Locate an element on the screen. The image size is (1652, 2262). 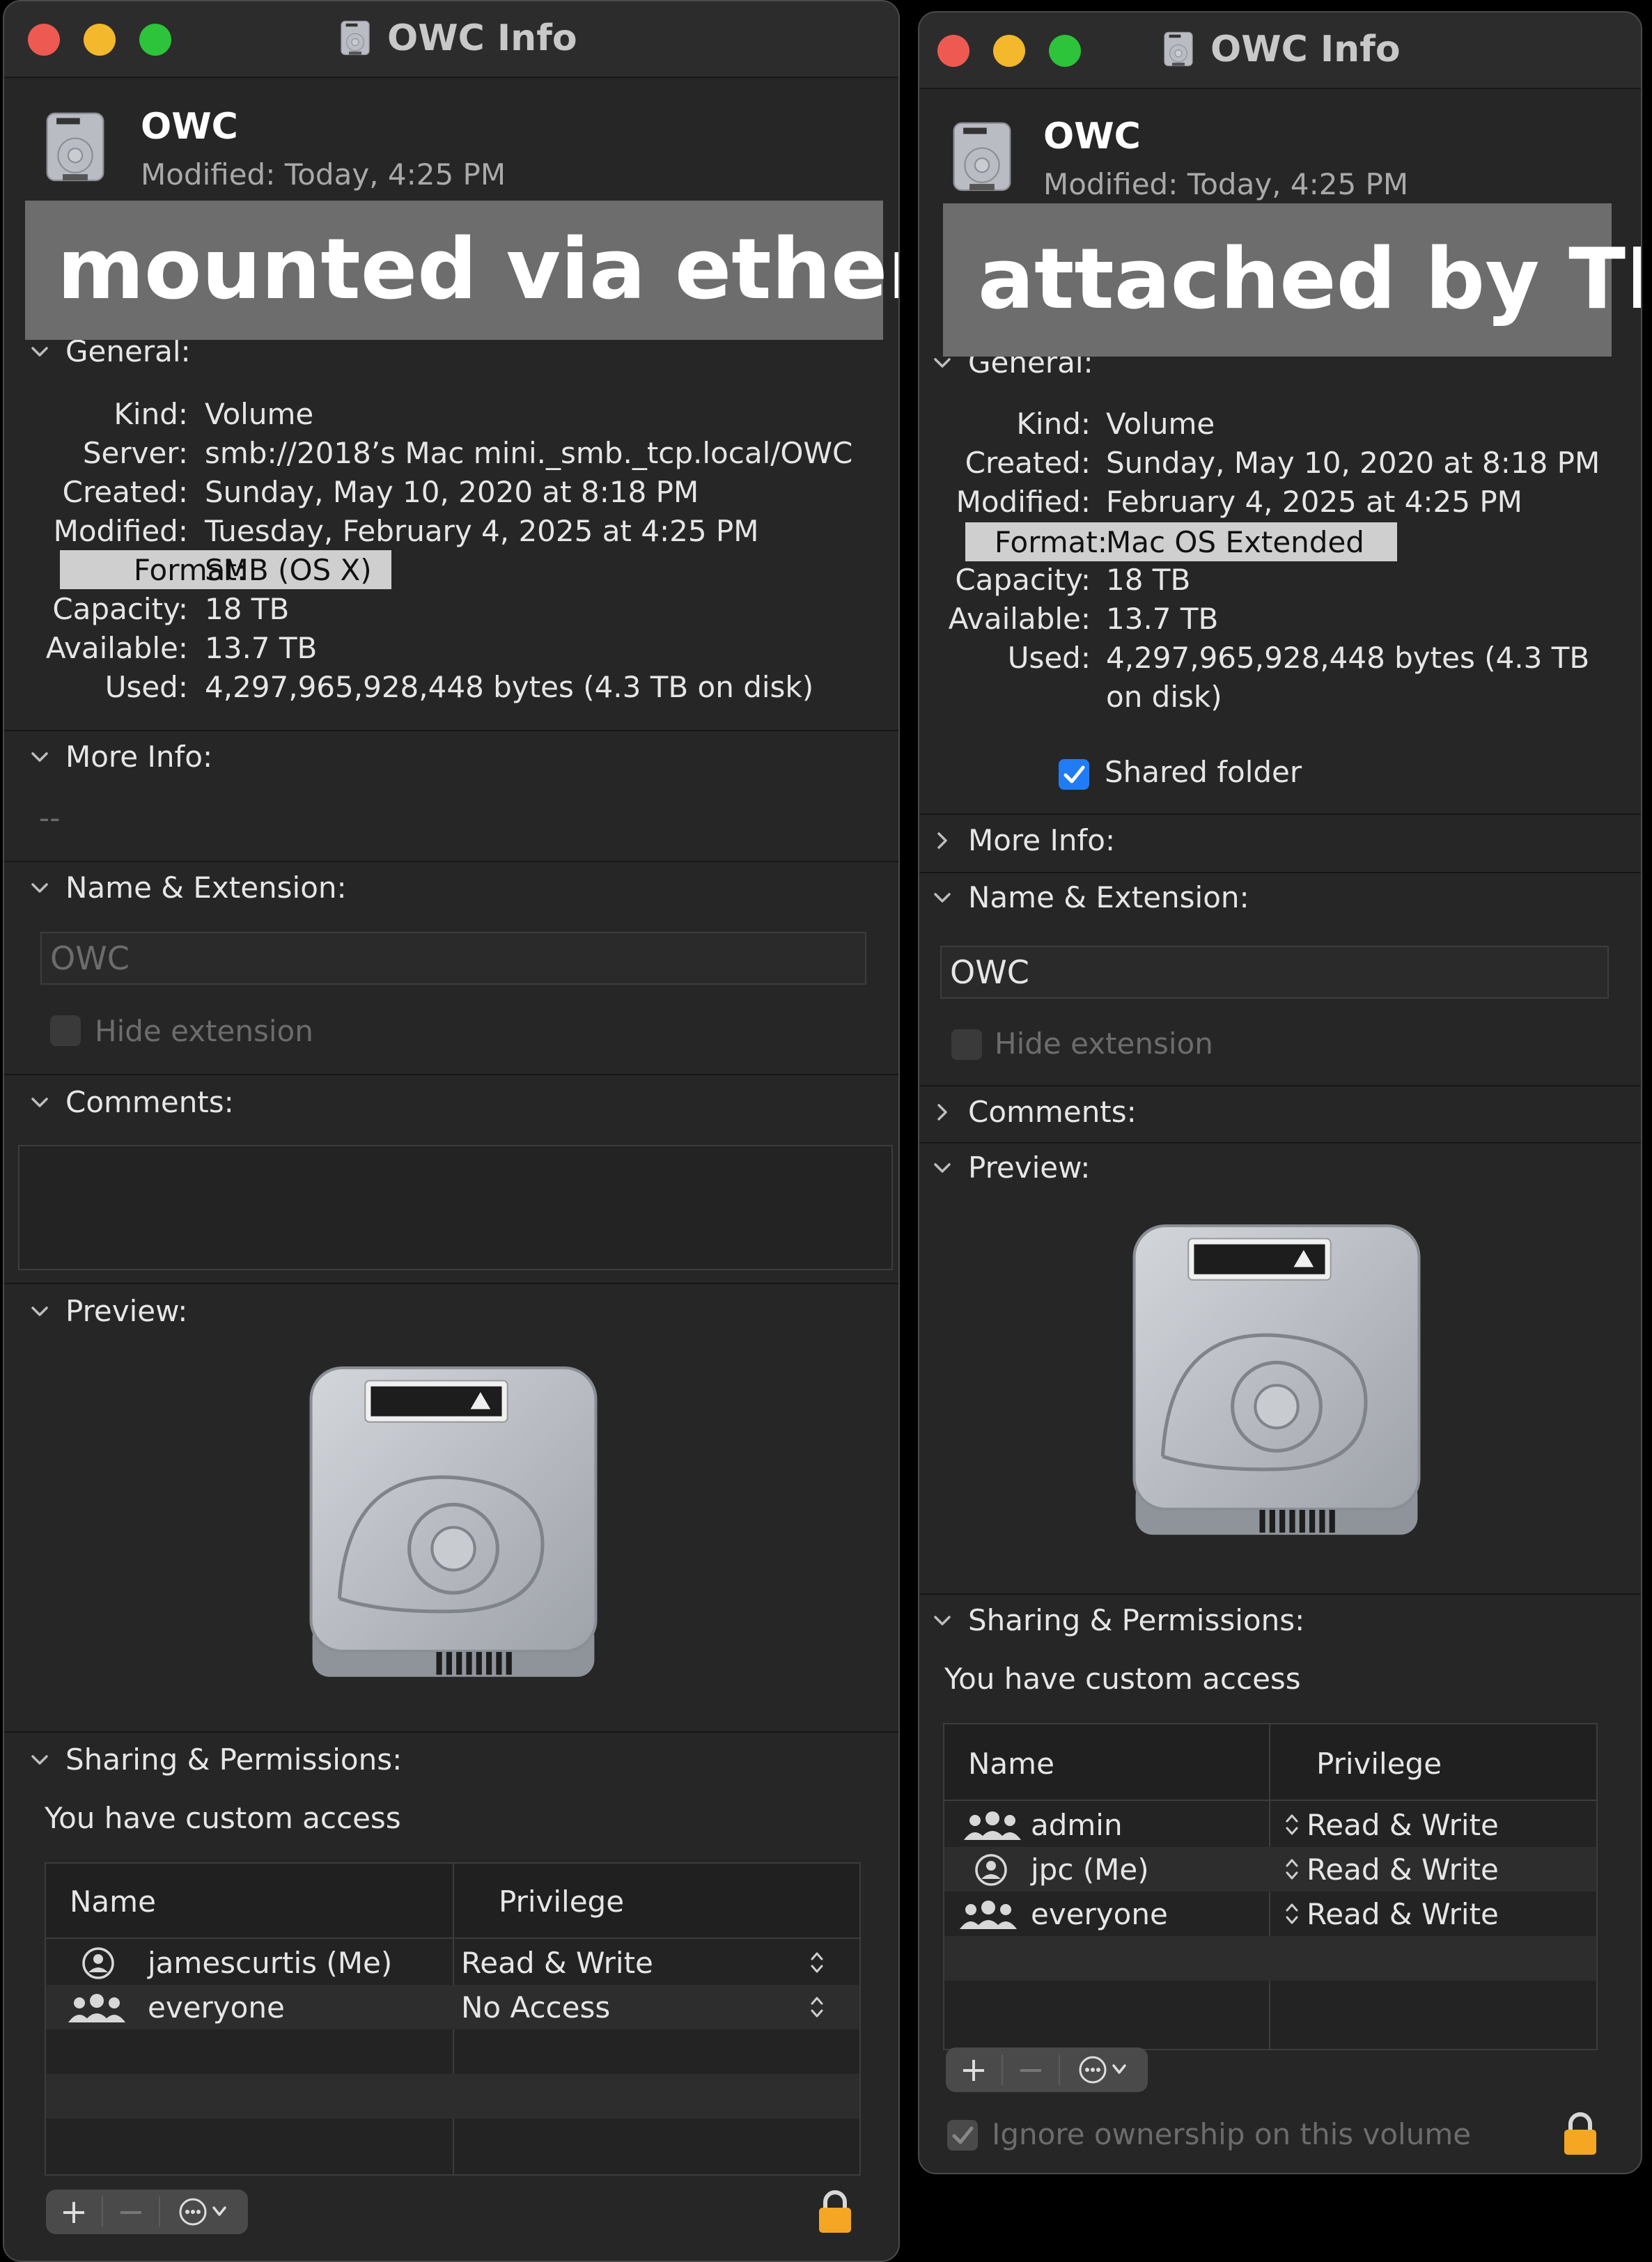
used-value: 4,297,965,928,448 bytes (4.3 TB is located at coordinates (1348, 658).